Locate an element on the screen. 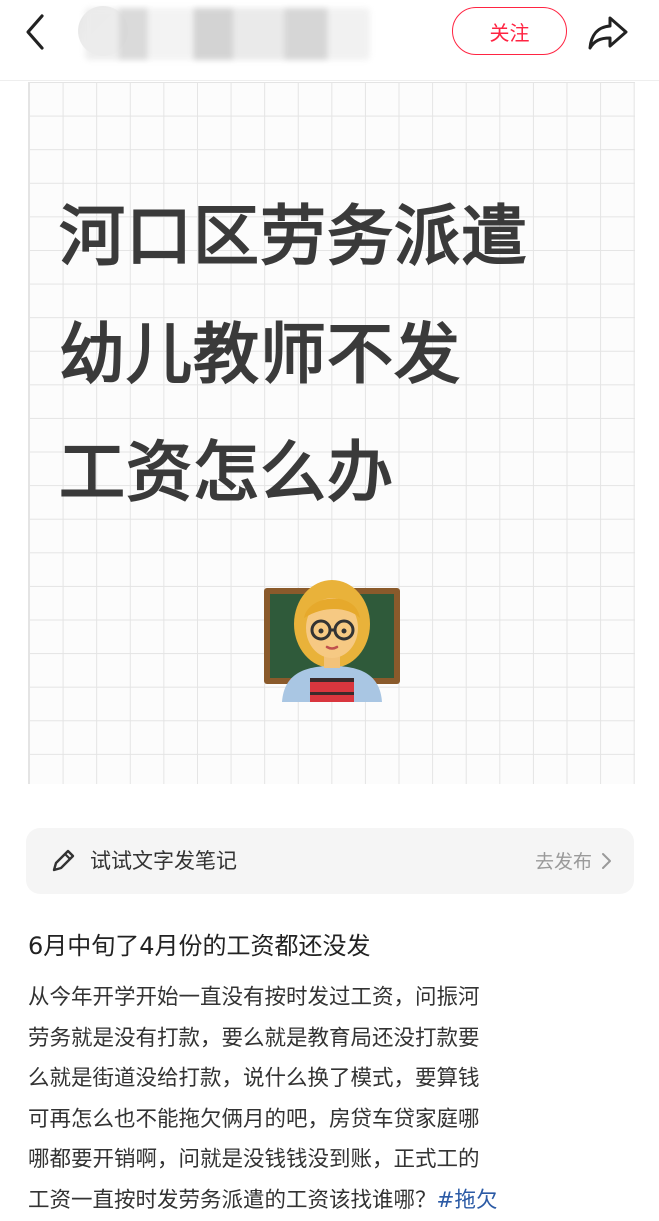 The height and width of the screenshot is (1221, 659). chevron-left-icon is located at coordinates (38, 32).